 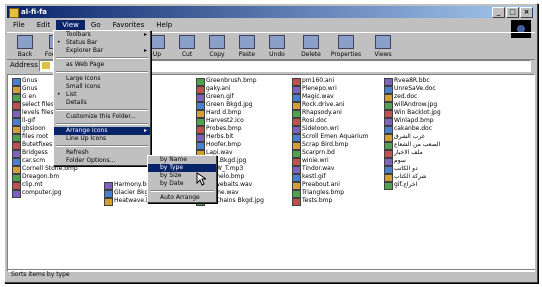 What do you see at coordinates (323, 104) in the screenshot?
I see `file-name: Rock.drive.ani` at bounding box center [323, 104].